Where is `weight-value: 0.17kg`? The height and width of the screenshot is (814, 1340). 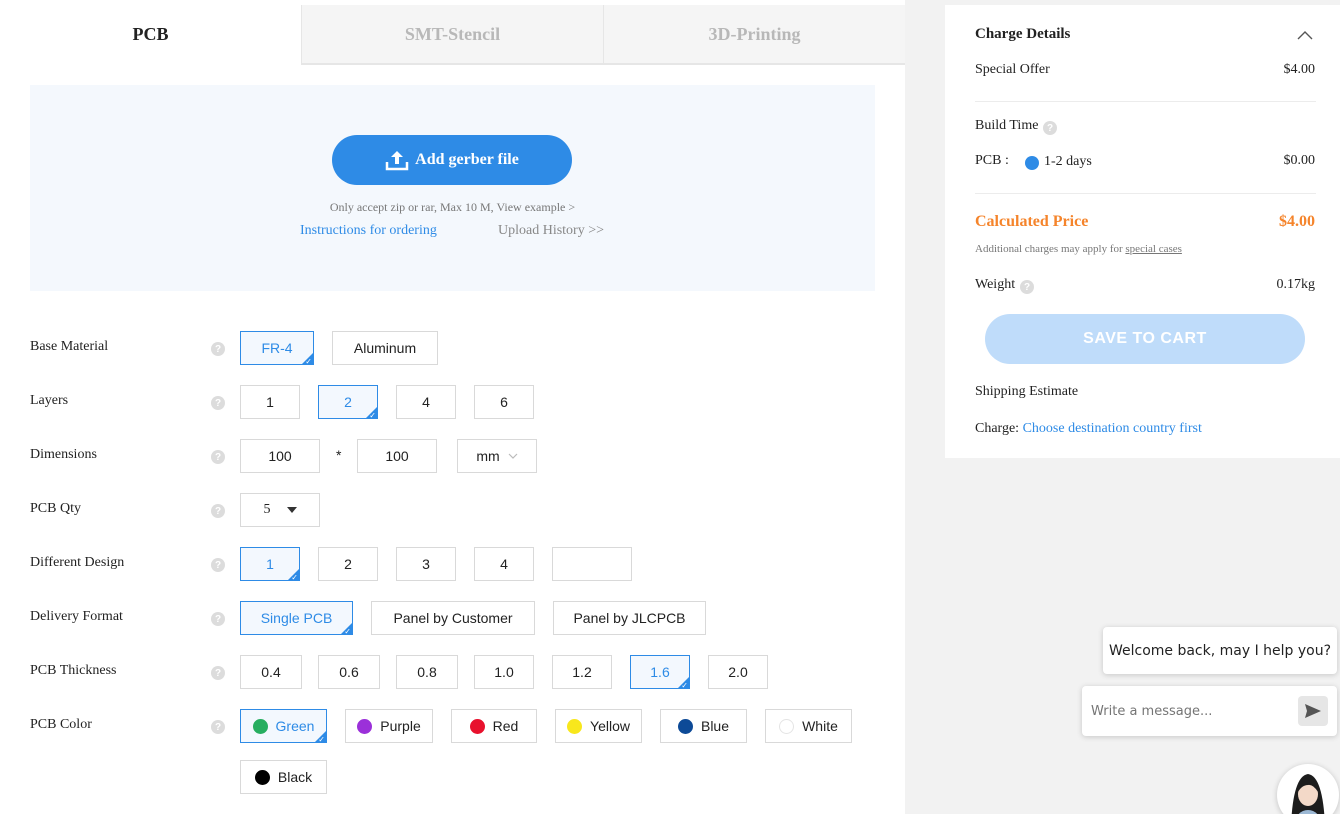 weight-value: 0.17kg is located at coordinates (1296, 284).